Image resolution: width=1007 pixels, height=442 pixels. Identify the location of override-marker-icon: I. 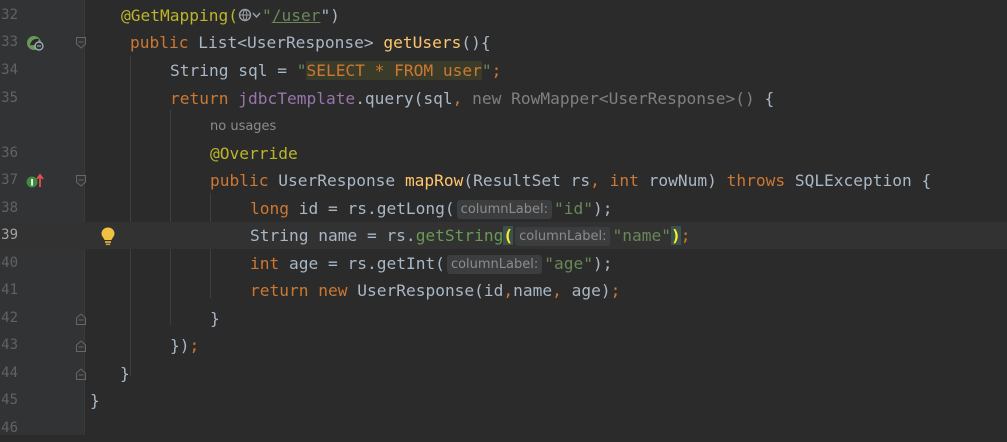
(36, 181).